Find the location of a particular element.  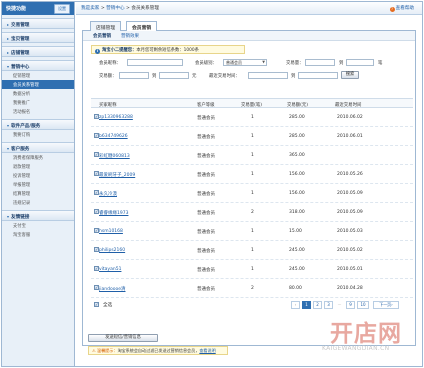

sidebar-item-order: 我要订购 is located at coordinates (38, 134).